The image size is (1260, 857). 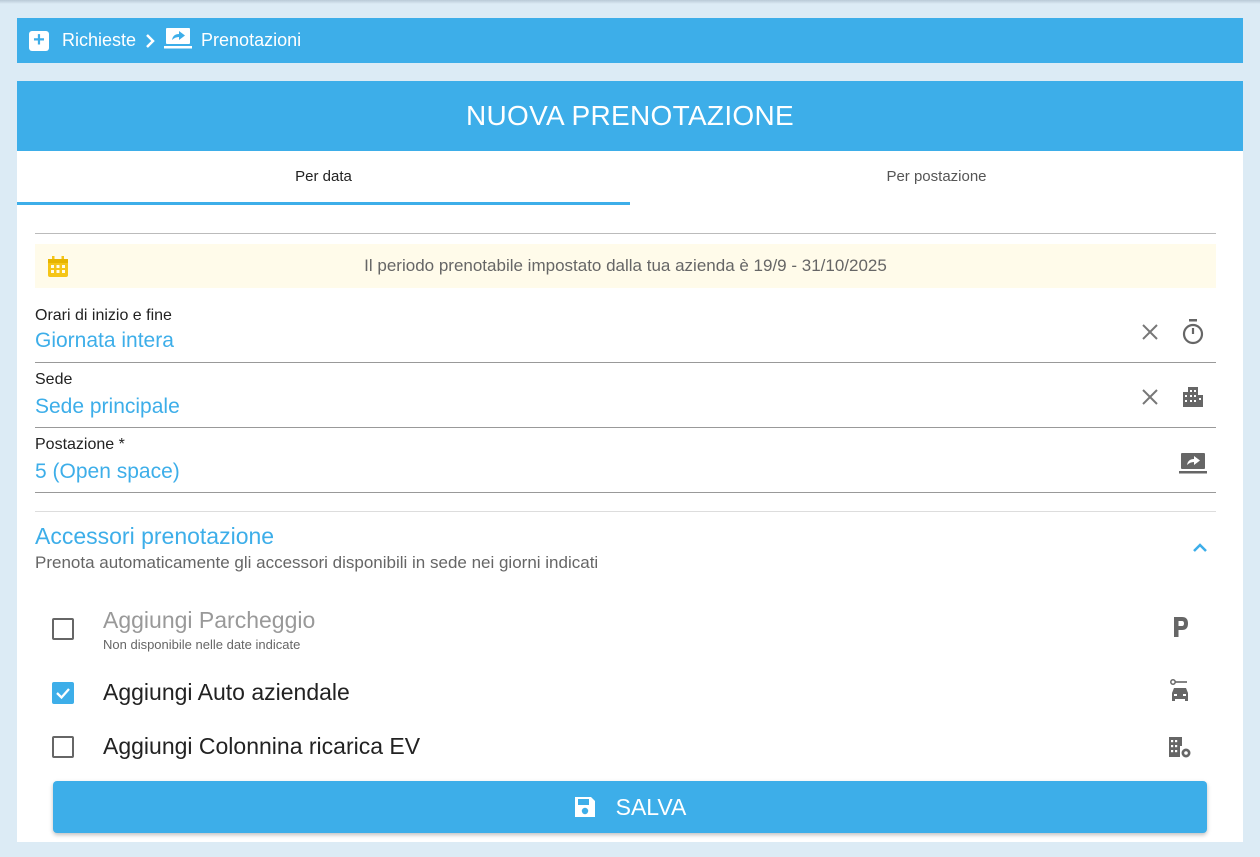 What do you see at coordinates (202, 644) in the screenshot?
I see `accessory-hint: Non disponibile nelle date indicate` at bounding box center [202, 644].